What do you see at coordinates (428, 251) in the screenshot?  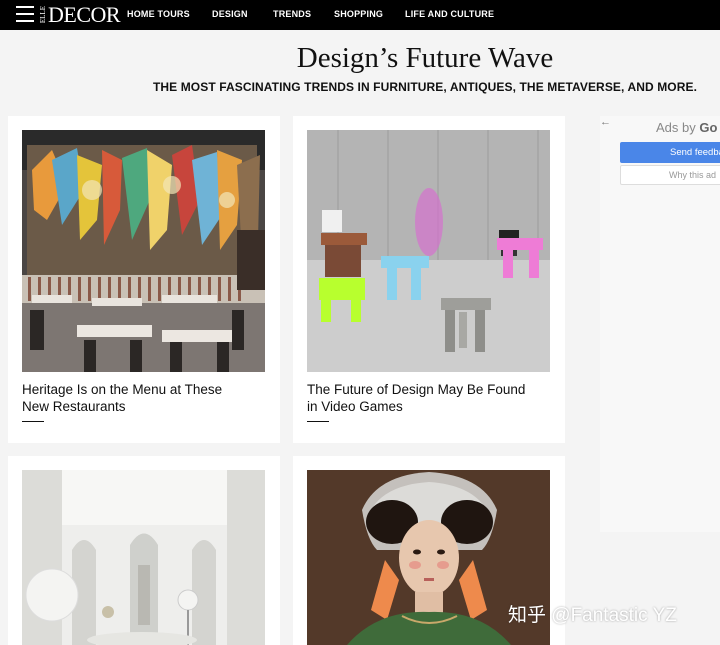 I see `pixel-stools-image` at bounding box center [428, 251].